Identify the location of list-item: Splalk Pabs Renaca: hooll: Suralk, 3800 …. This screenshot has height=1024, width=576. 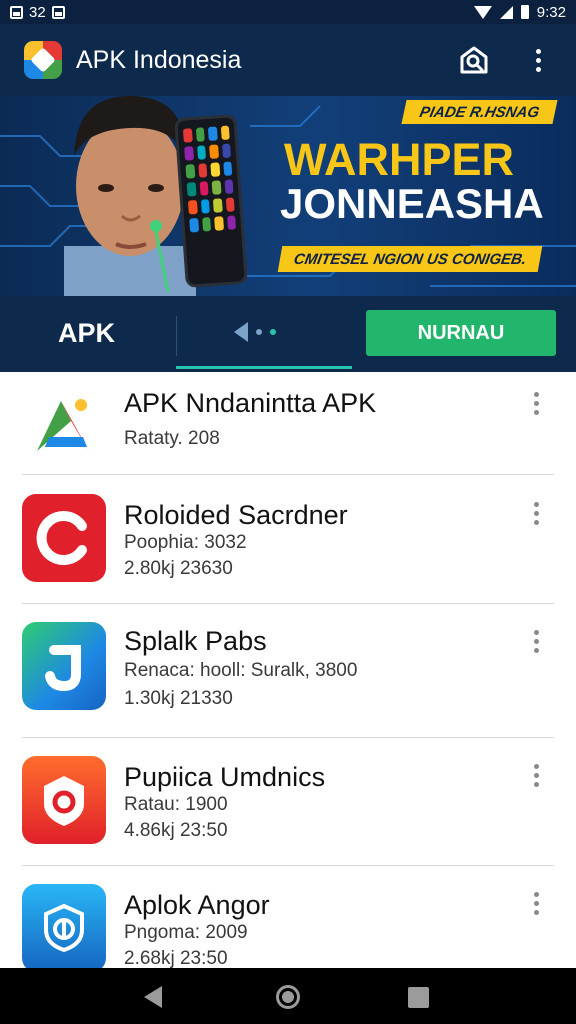
(288, 671).